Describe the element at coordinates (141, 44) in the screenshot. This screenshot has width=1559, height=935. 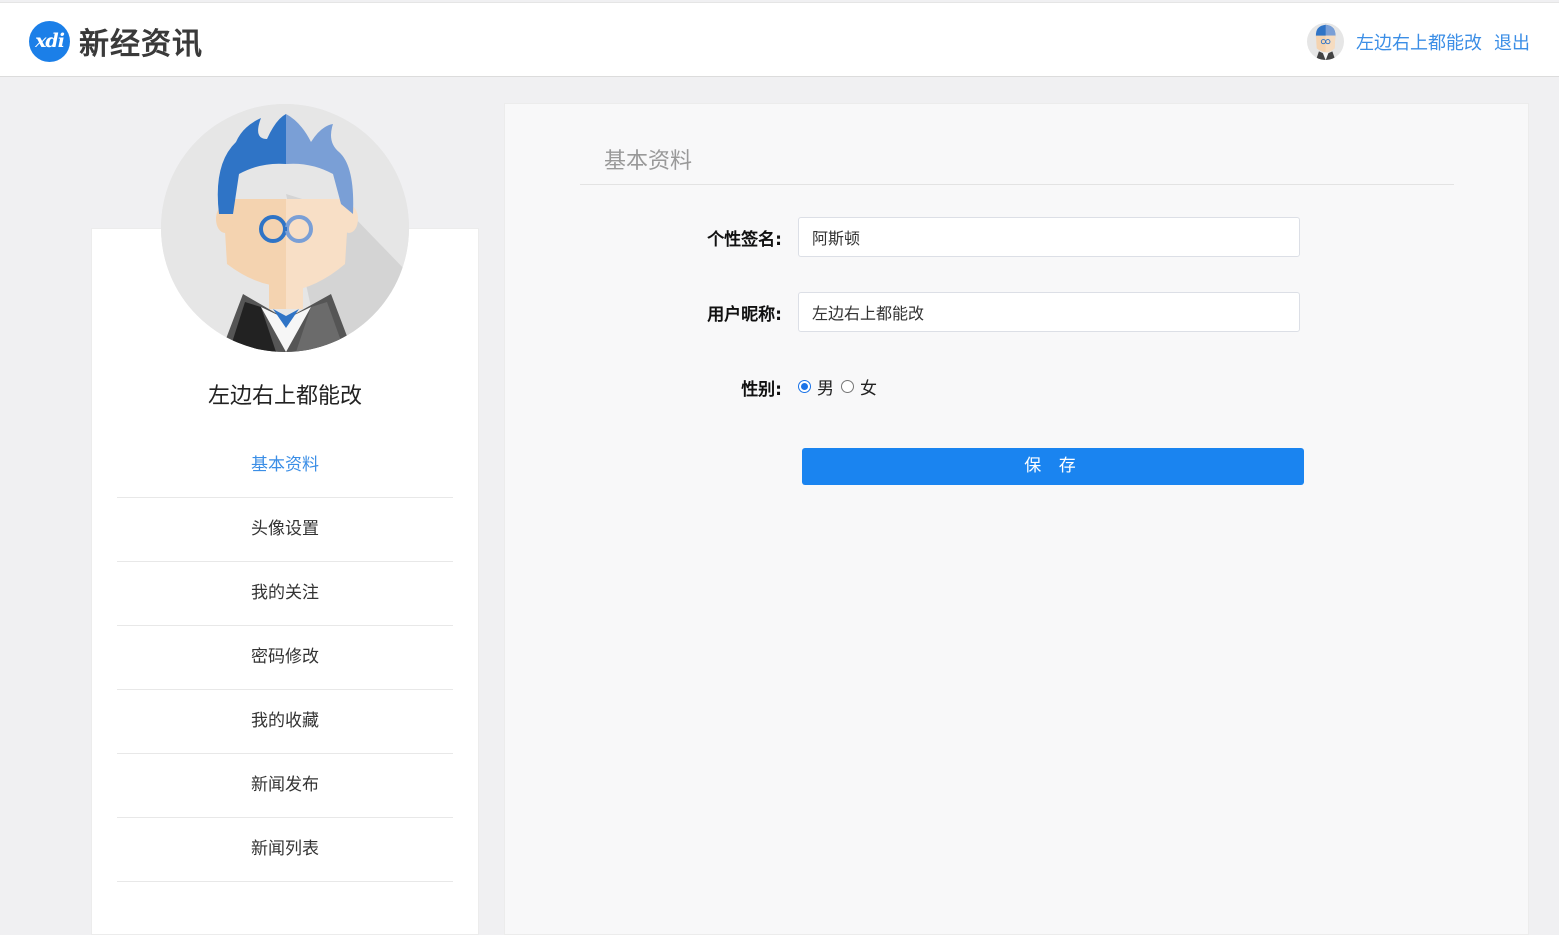
I see `logo-text: 新经资讯` at that location.